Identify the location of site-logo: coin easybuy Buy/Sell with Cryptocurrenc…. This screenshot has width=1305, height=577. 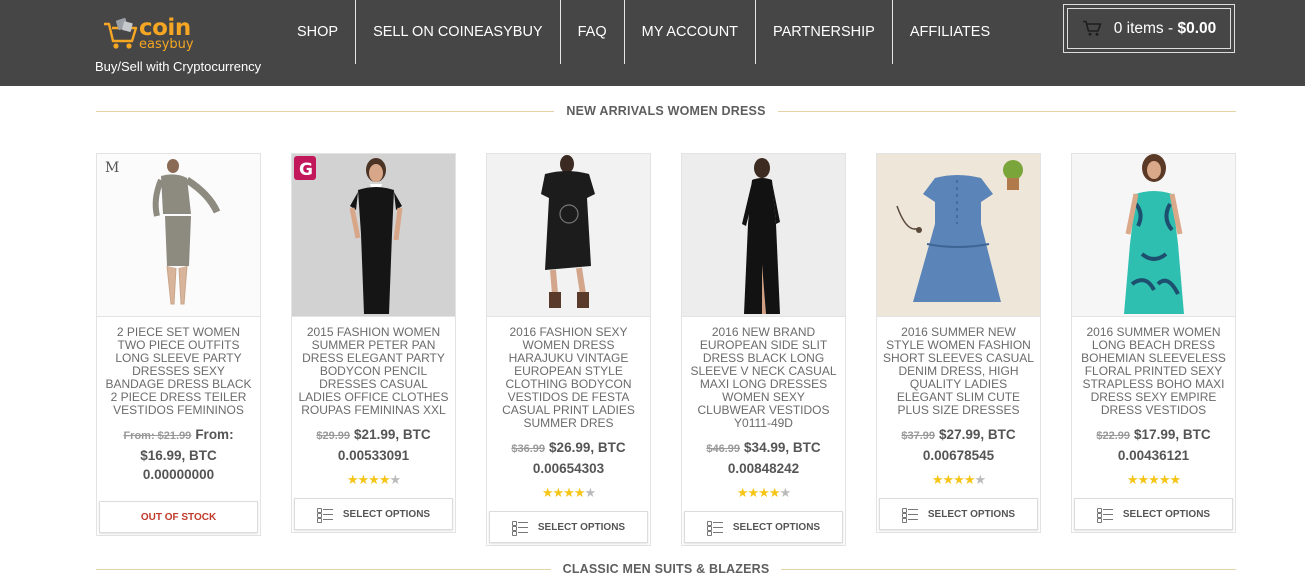
(180, 46).